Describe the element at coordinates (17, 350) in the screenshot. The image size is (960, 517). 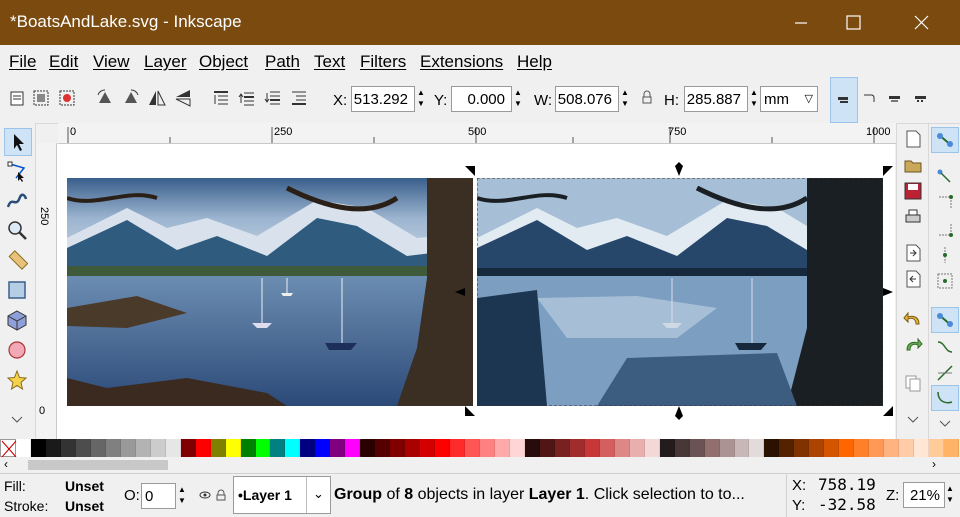
I see `ellipse-tool-icon` at that location.